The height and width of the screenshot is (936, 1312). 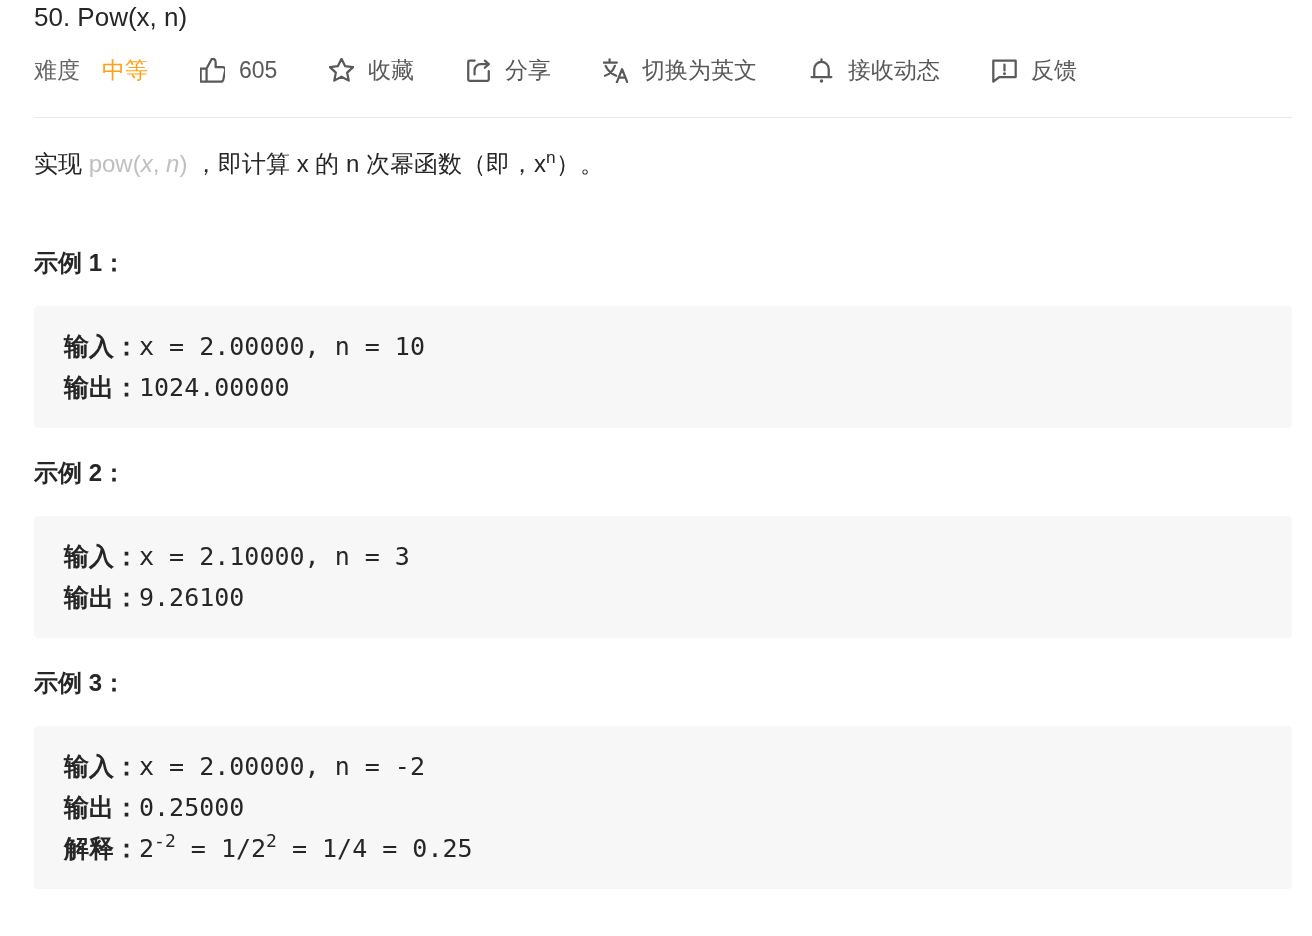 What do you see at coordinates (509, 70) in the screenshot?
I see `share-button: 分享` at bounding box center [509, 70].